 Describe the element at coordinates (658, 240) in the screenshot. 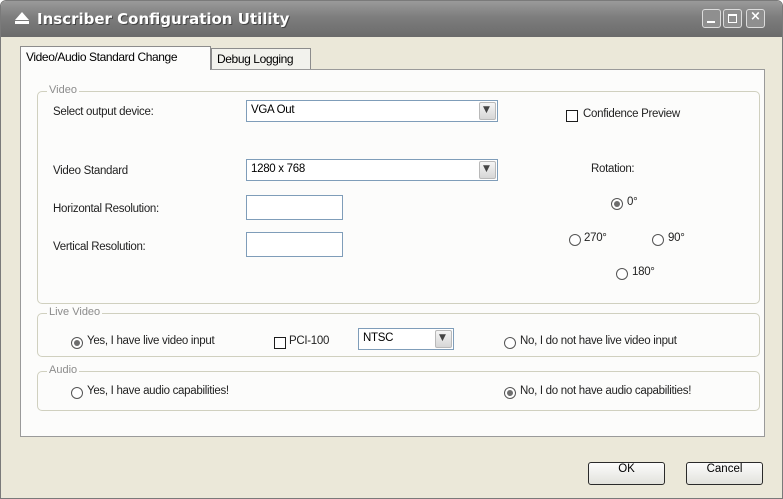

I see `rotation-90-radio` at that location.